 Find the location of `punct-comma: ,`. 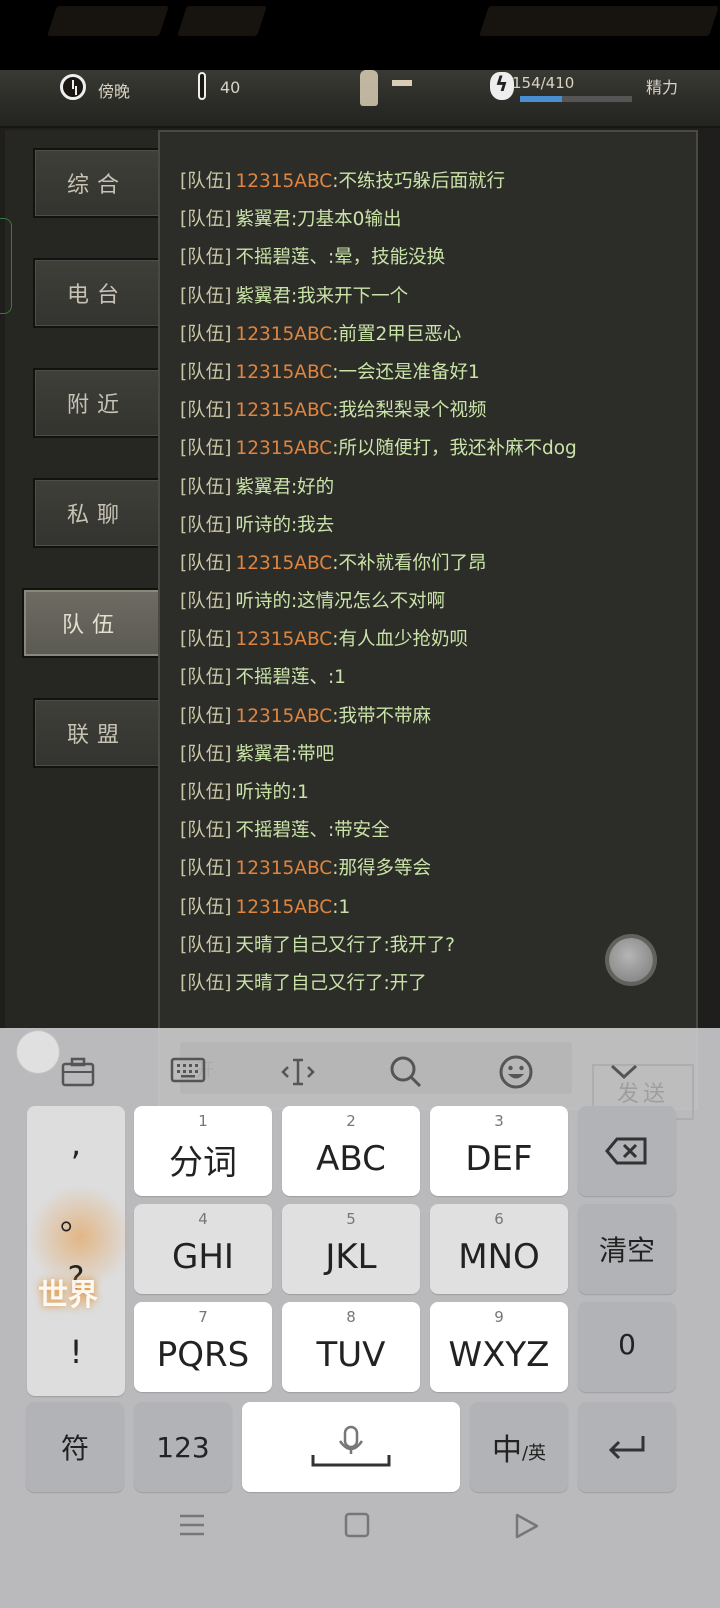

punct-comma: , is located at coordinates (76, 1144).